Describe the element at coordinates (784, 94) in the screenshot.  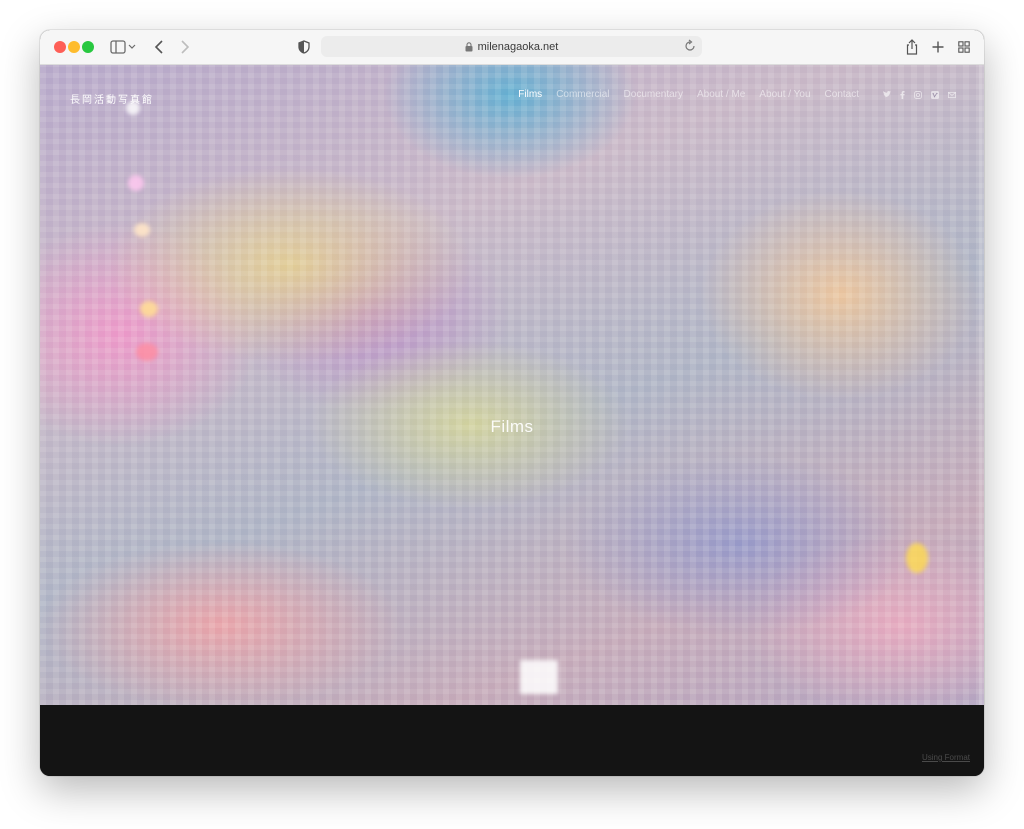
I see `nav-item-about-you: About / You` at that location.